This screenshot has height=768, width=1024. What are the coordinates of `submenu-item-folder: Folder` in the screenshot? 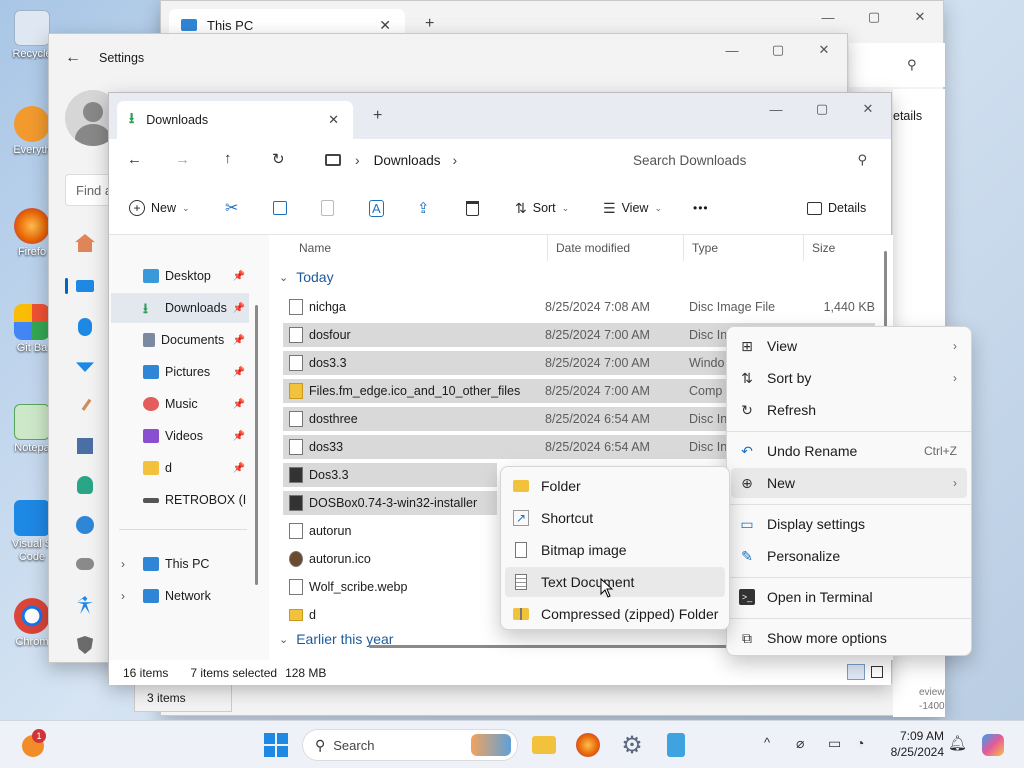 It's located at (615, 486).